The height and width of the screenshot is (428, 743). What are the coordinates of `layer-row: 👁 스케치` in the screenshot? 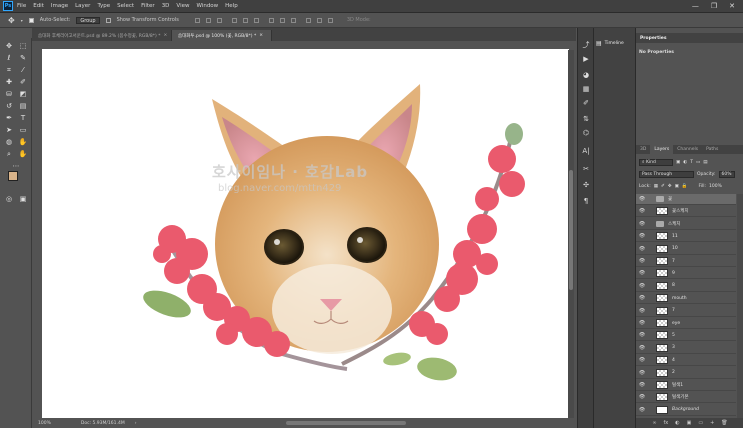 It's located at (686, 224).